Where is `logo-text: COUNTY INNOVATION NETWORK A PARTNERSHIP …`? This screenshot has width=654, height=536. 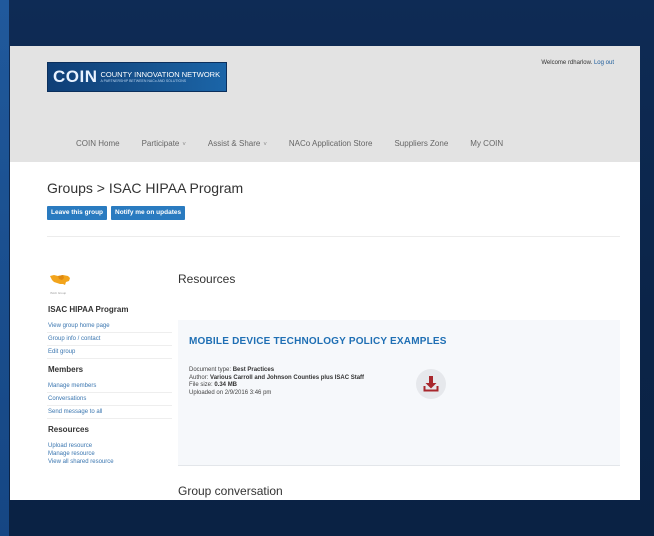
logo-text: COUNTY INNOVATION NETWORK A PARTNERSHIP … is located at coordinates (161, 77).